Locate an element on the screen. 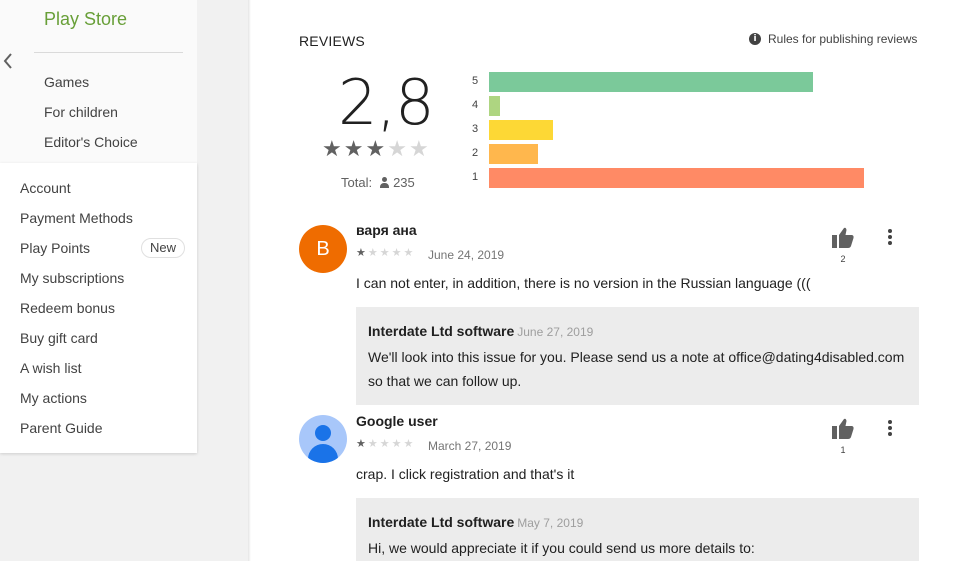 The image size is (960, 561). menu-item-my-subscriptions: My subscriptions is located at coordinates (72, 278).